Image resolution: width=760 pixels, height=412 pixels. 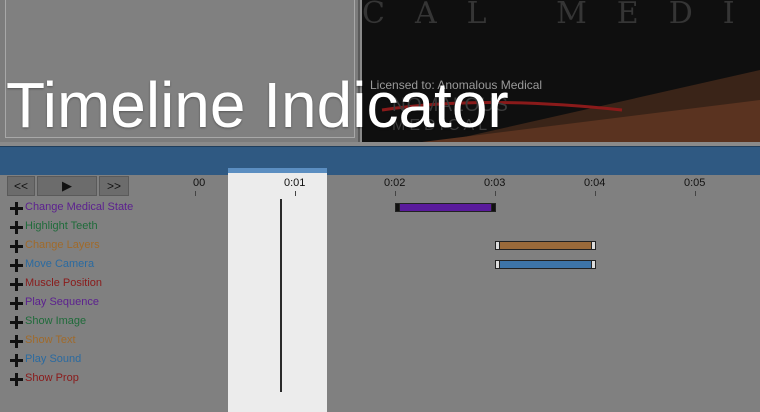 I want to click on timeline-header-bar, so click(x=380, y=161).